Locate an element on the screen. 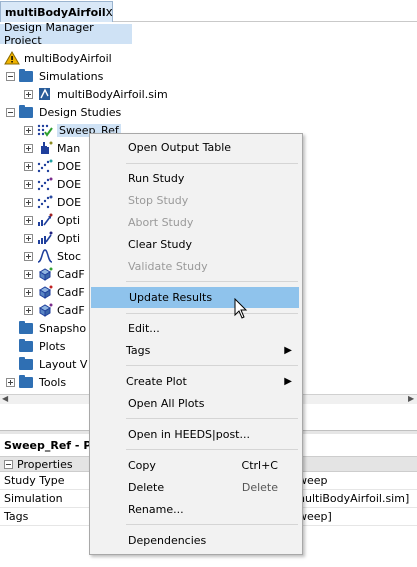  warning-project-icon is located at coordinates (12, 58).